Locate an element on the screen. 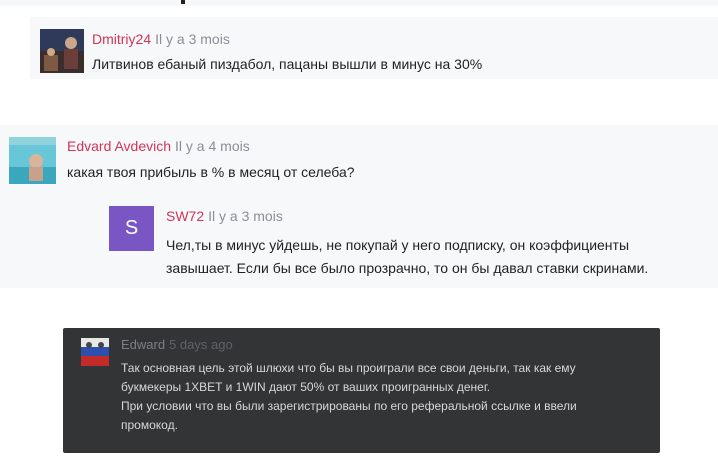  avatar-dmitriy24 is located at coordinates (62, 51).